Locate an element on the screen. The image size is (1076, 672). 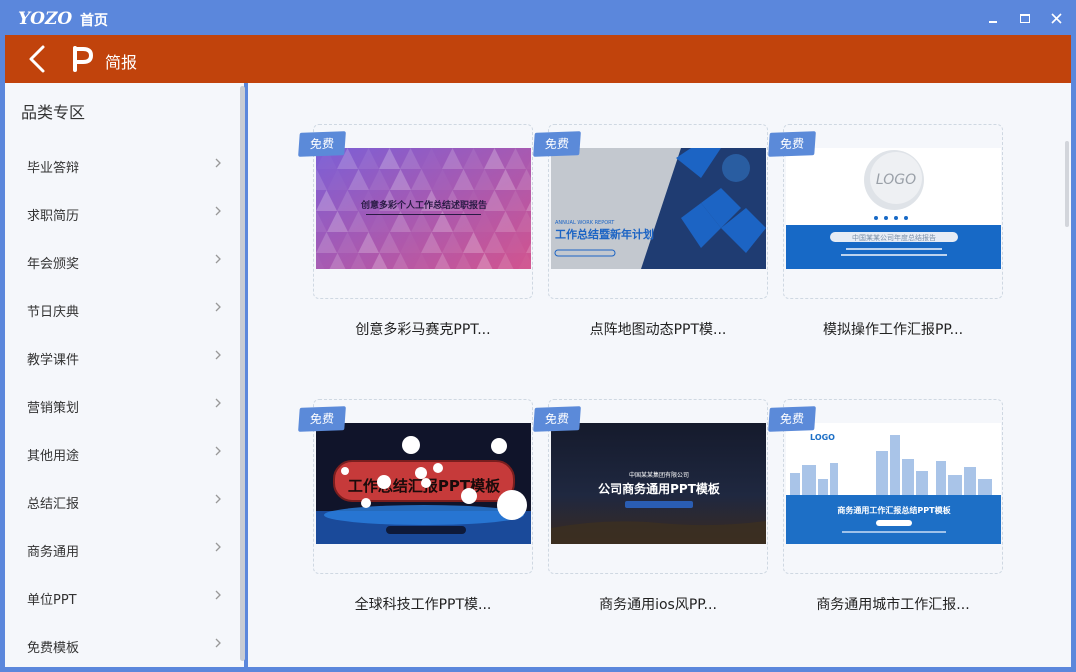
thumb-title: 工作总结暨新年计划 is located at coordinates (604, 234).